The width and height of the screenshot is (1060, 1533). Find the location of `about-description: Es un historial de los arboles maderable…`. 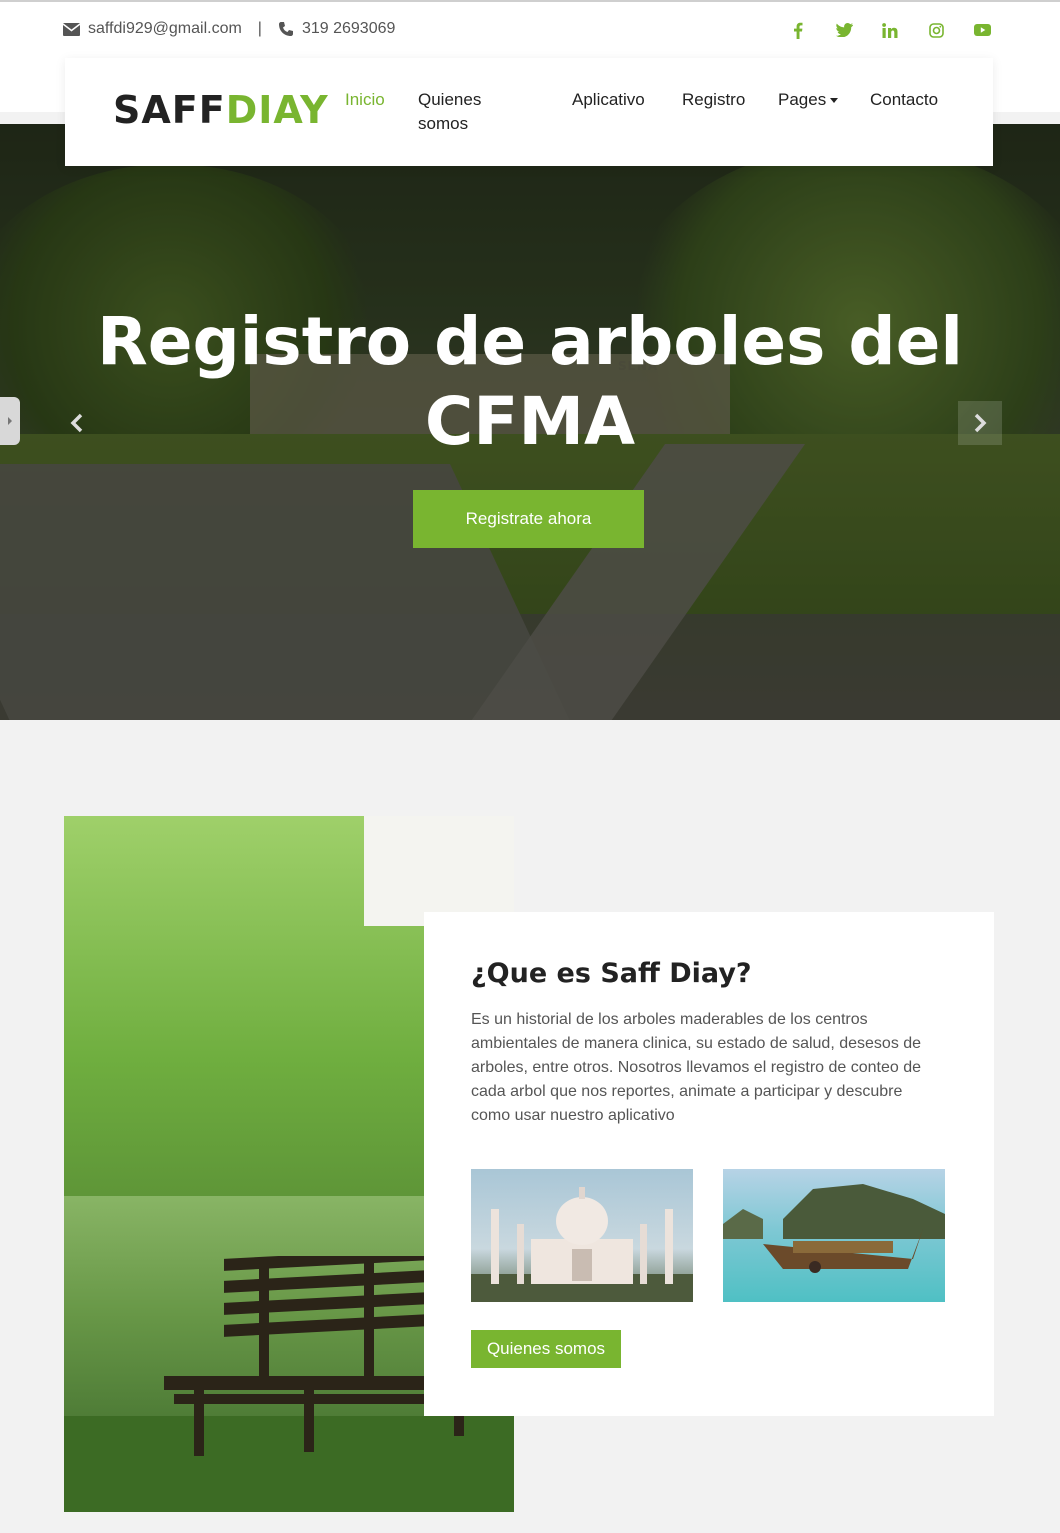

about-description: Es un historial de los arboles maderable… is located at coordinates (696, 1067).